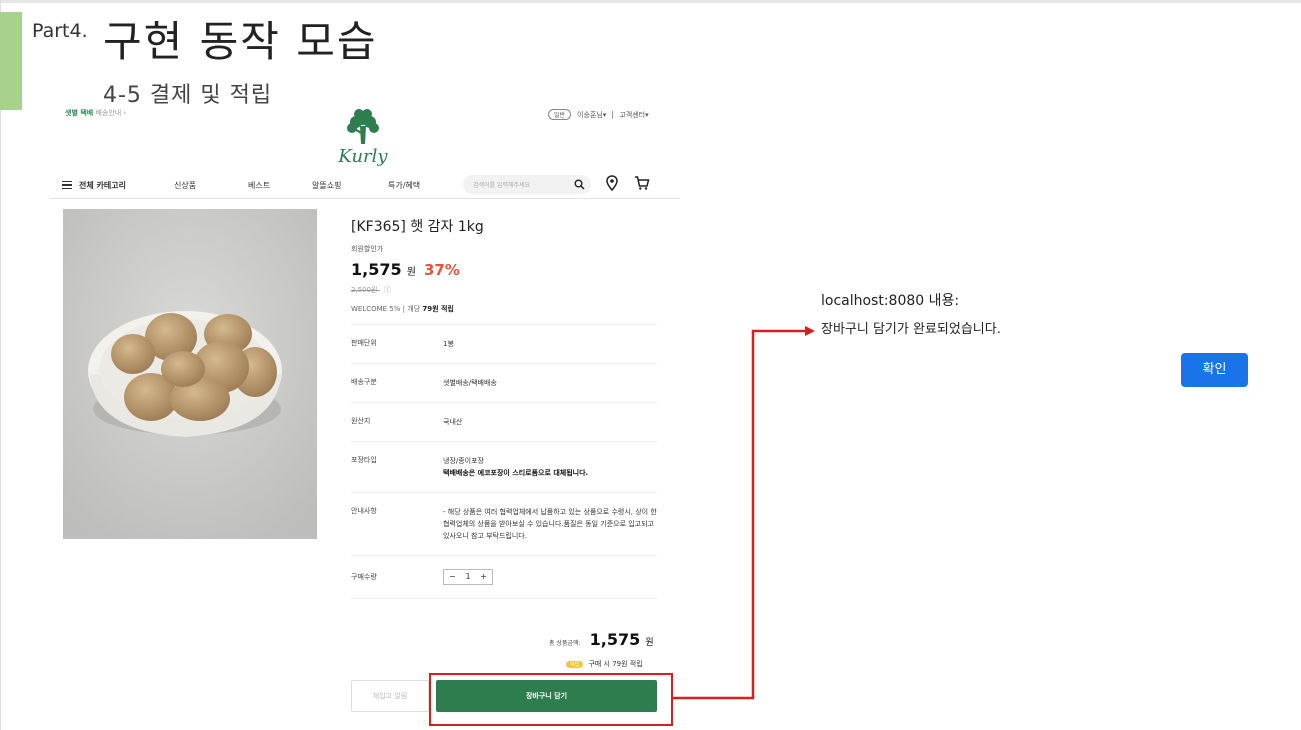 This screenshot has height=730, width=1301. What do you see at coordinates (387, 290) in the screenshot?
I see `info-icon: ⓘ` at bounding box center [387, 290].